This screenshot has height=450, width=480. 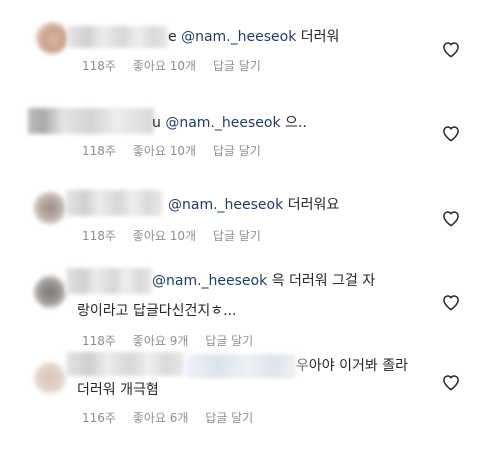 I want to click on comment-body: 더러워, so click(x=320, y=37).